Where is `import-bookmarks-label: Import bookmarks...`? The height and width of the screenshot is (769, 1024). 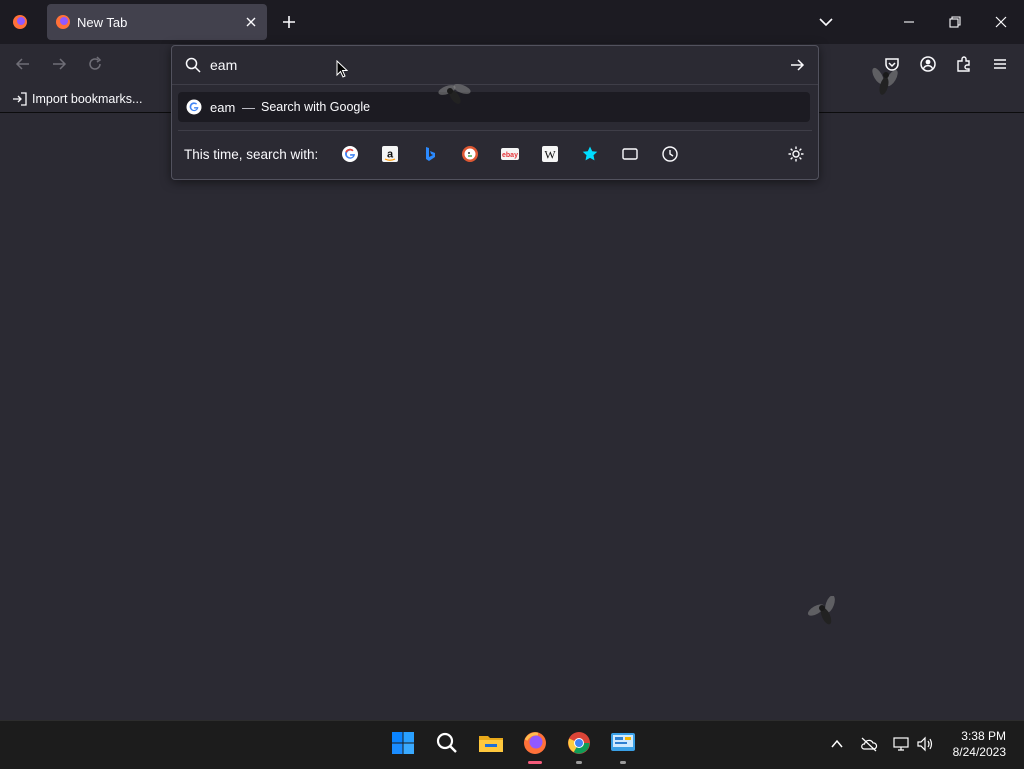 import-bookmarks-label: Import bookmarks... is located at coordinates (87, 99).